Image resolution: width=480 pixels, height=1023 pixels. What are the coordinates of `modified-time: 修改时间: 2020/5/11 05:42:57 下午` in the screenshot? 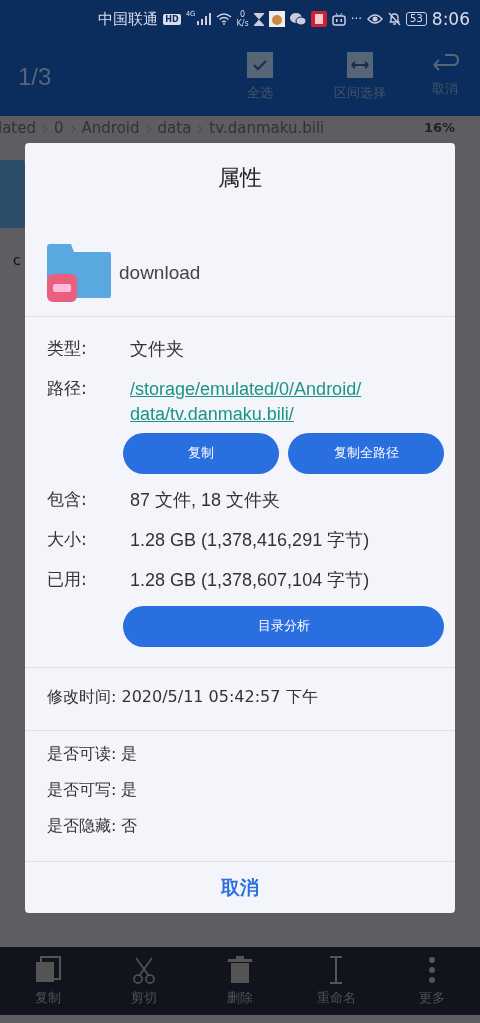 It's located at (182, 697).